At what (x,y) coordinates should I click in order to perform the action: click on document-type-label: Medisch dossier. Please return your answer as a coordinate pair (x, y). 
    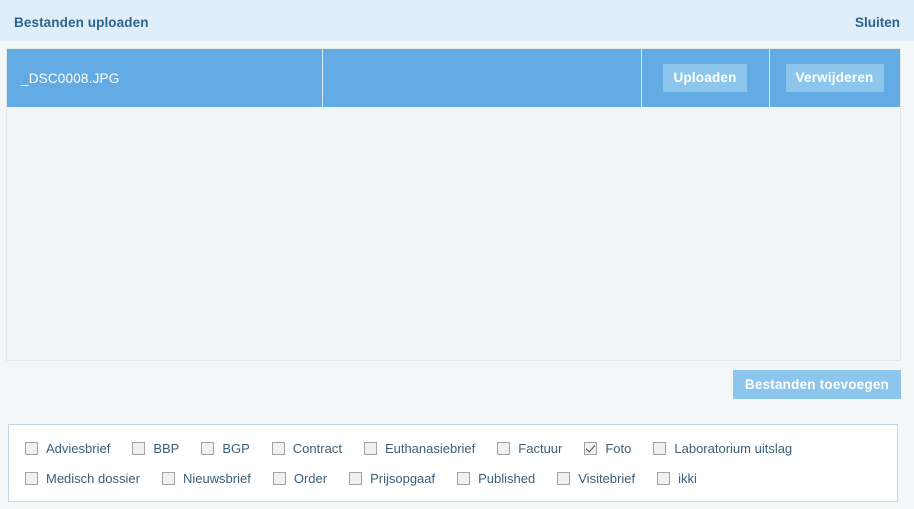
    Looking at the image, I should click on (93, 478).